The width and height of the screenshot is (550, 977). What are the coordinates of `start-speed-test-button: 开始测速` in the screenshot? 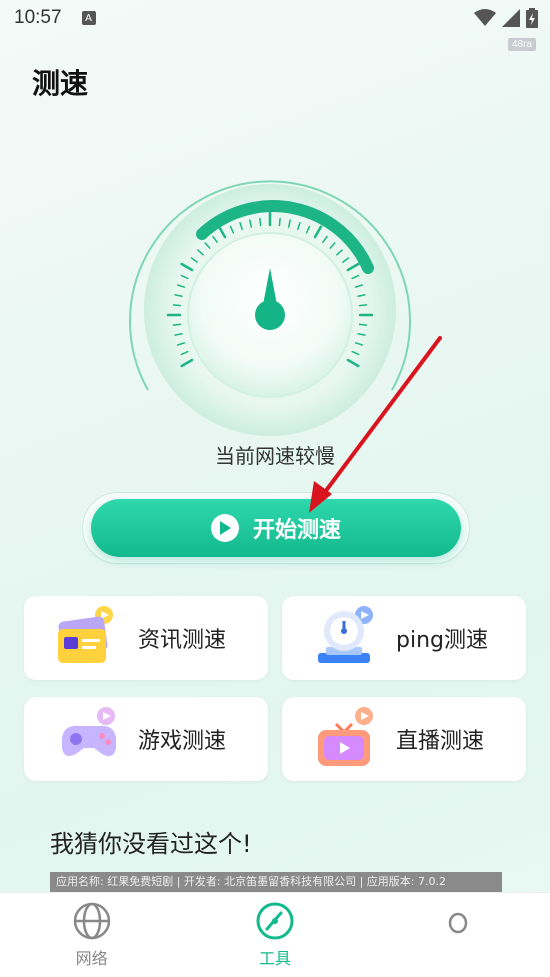 It's located at (276, 528).